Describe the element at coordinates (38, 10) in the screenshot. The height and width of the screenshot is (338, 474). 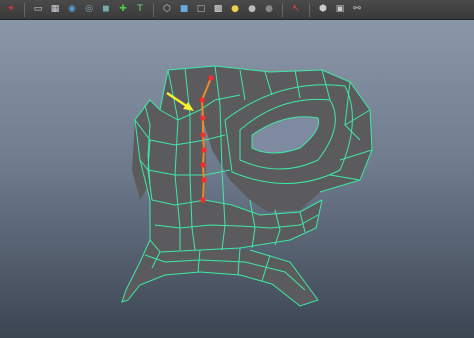
I see `wireframe-shading-icon: ▭` at that location.